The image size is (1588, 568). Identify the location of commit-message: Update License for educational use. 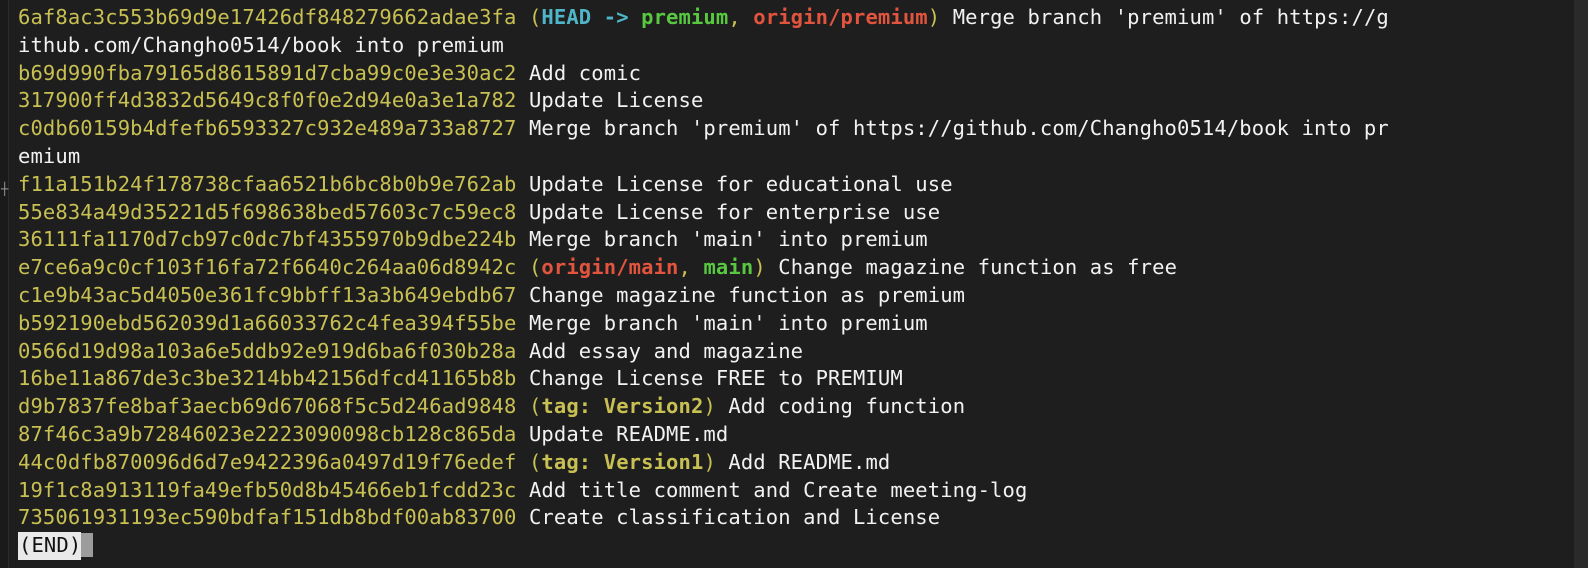
(740, 183).